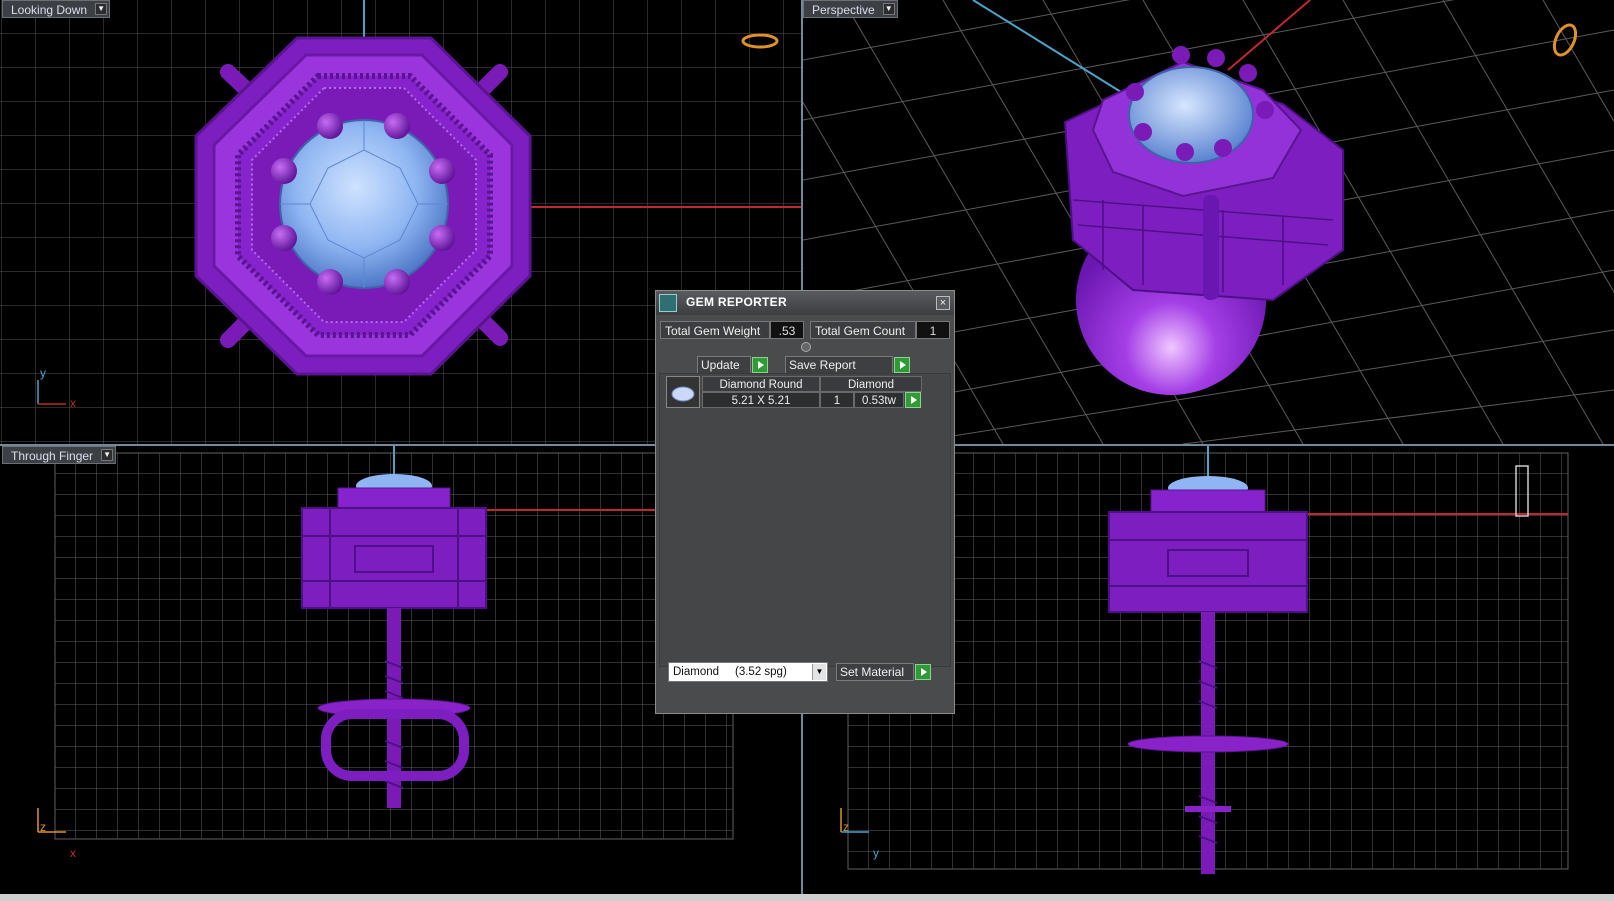  What do you see at coordinates (923, 672) in the screenshot?
I see `set-material-go-icon` at bounding box center [923, 672].